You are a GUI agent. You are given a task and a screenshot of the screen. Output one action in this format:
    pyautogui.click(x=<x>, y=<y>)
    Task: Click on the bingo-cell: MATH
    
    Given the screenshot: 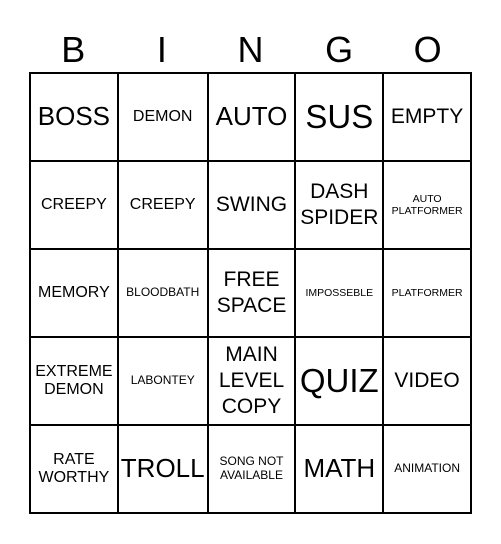 What is the action you would take?
    pyautogui.click(x=339, y=469)
    